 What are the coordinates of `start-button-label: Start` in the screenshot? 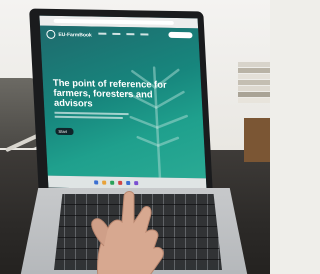 It's located at (63, 131).